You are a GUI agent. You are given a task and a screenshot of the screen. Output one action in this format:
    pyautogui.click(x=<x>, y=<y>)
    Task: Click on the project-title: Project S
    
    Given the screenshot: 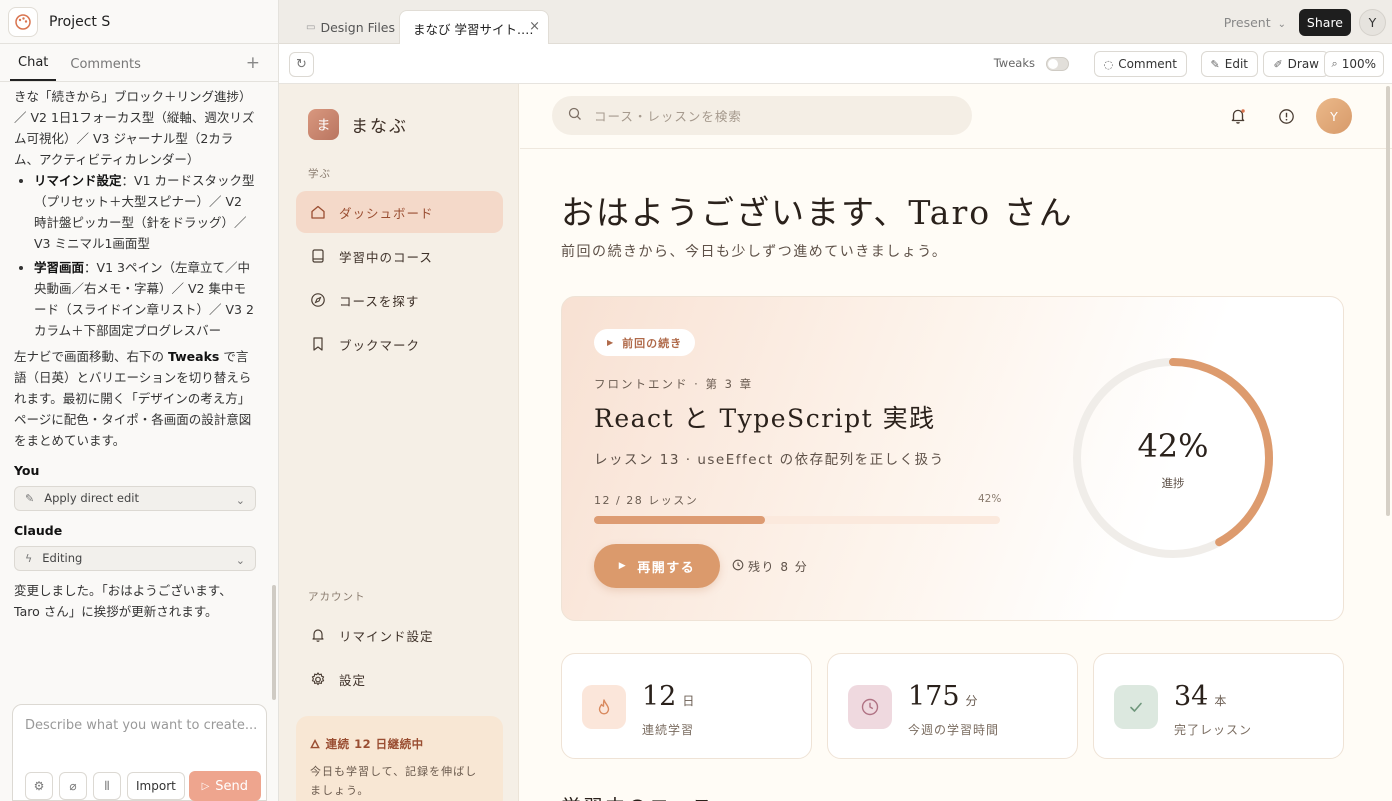 What is the action you would take?
    pyautogui.click(x=80, y=21)
    